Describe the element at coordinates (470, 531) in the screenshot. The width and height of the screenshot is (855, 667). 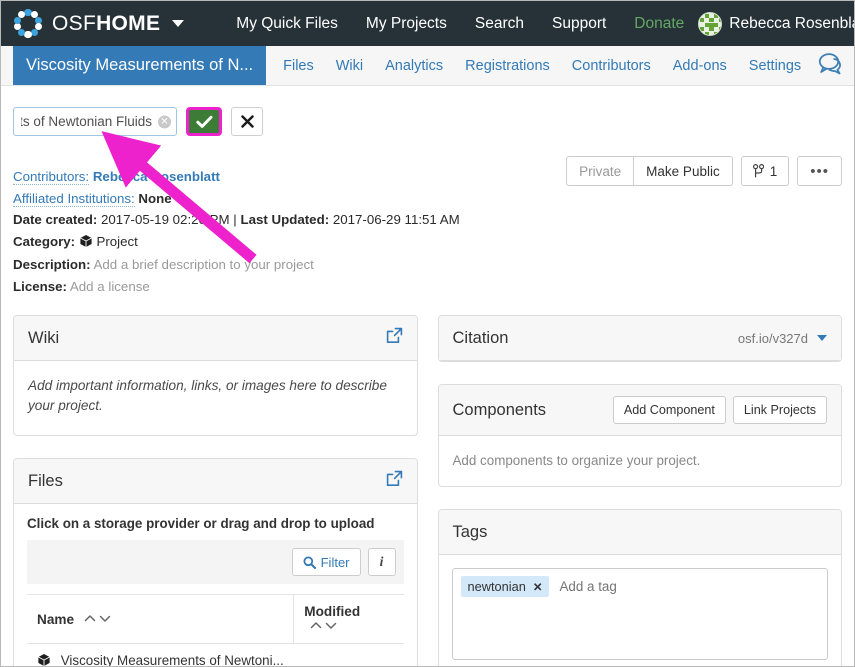
I see `tags-panel-title: Tags` at that location.